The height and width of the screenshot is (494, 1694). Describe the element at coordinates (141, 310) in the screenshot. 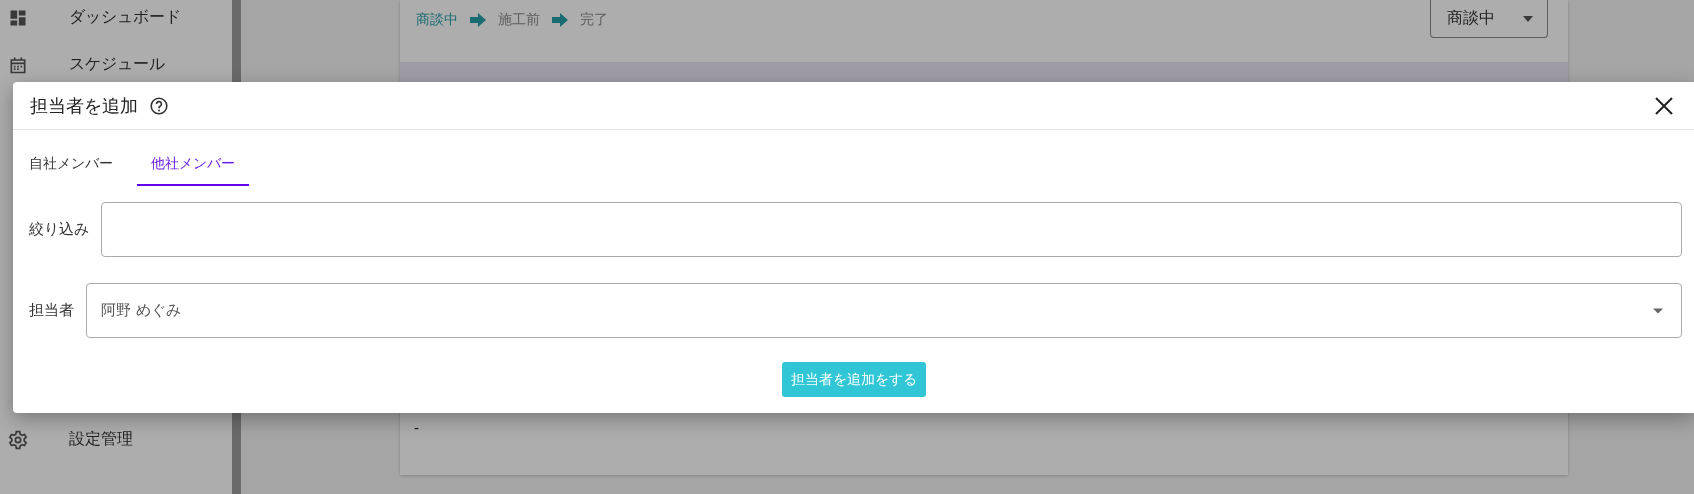

I see `select-value: 阿野 めぐみ` at that location.